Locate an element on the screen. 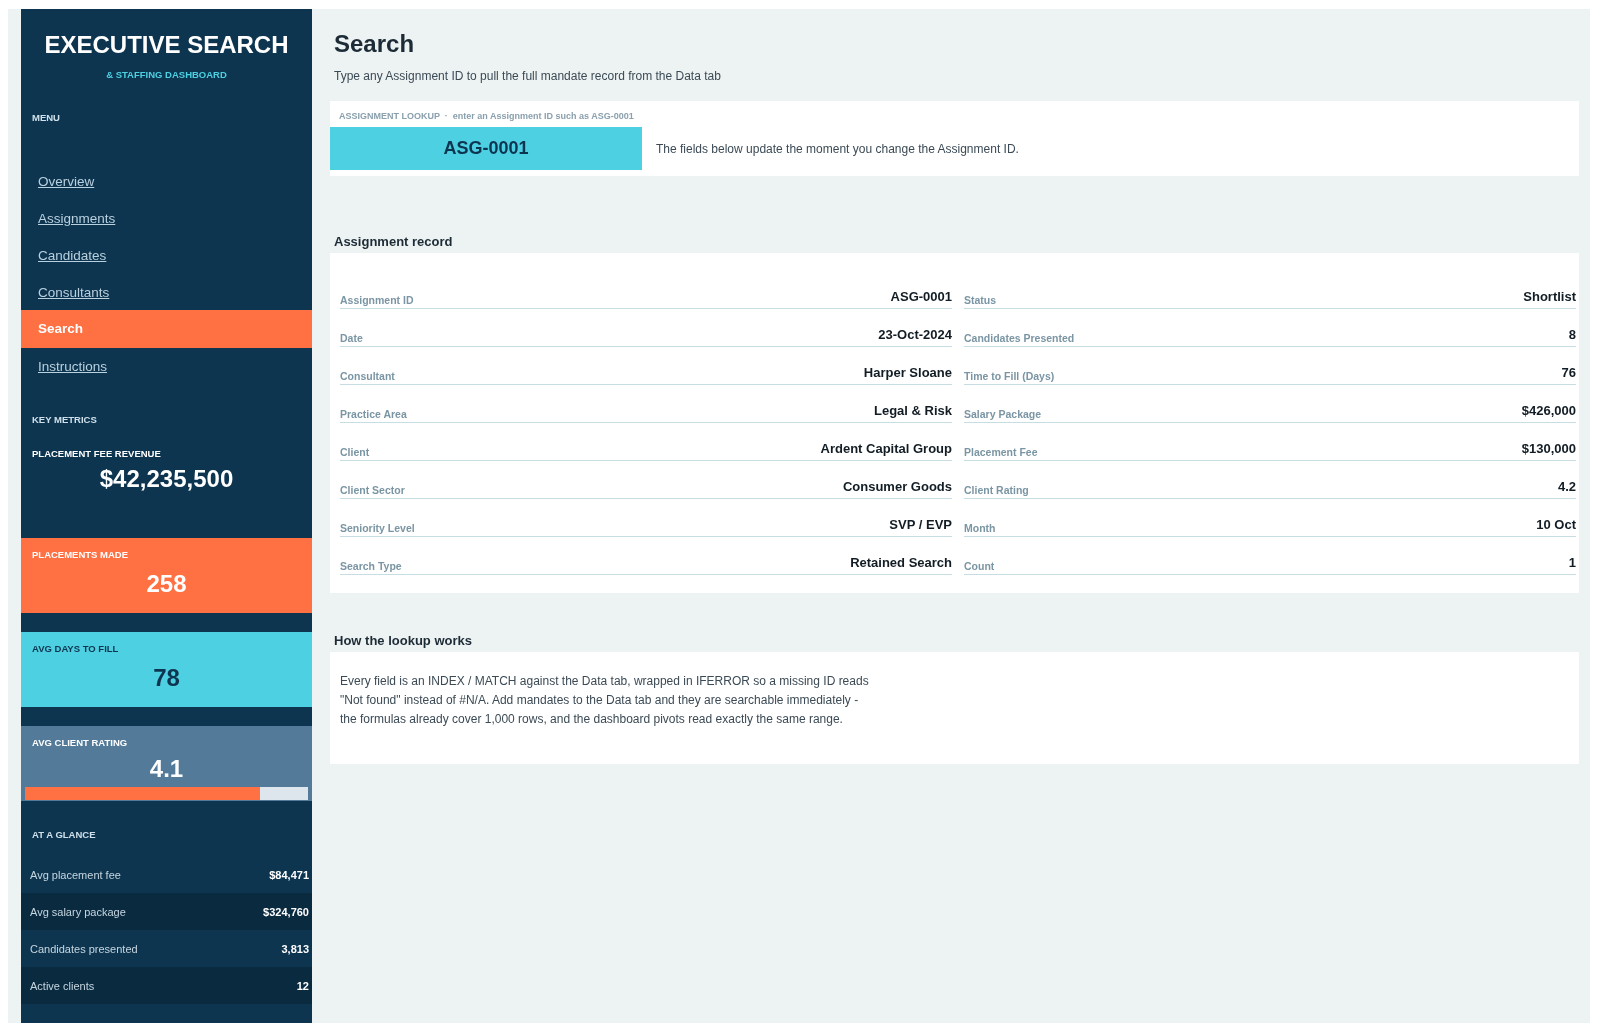 The width and height of the screenshot is (1600, 1033). metric-value: $42,235,500 is located at coordinates (166, 479).